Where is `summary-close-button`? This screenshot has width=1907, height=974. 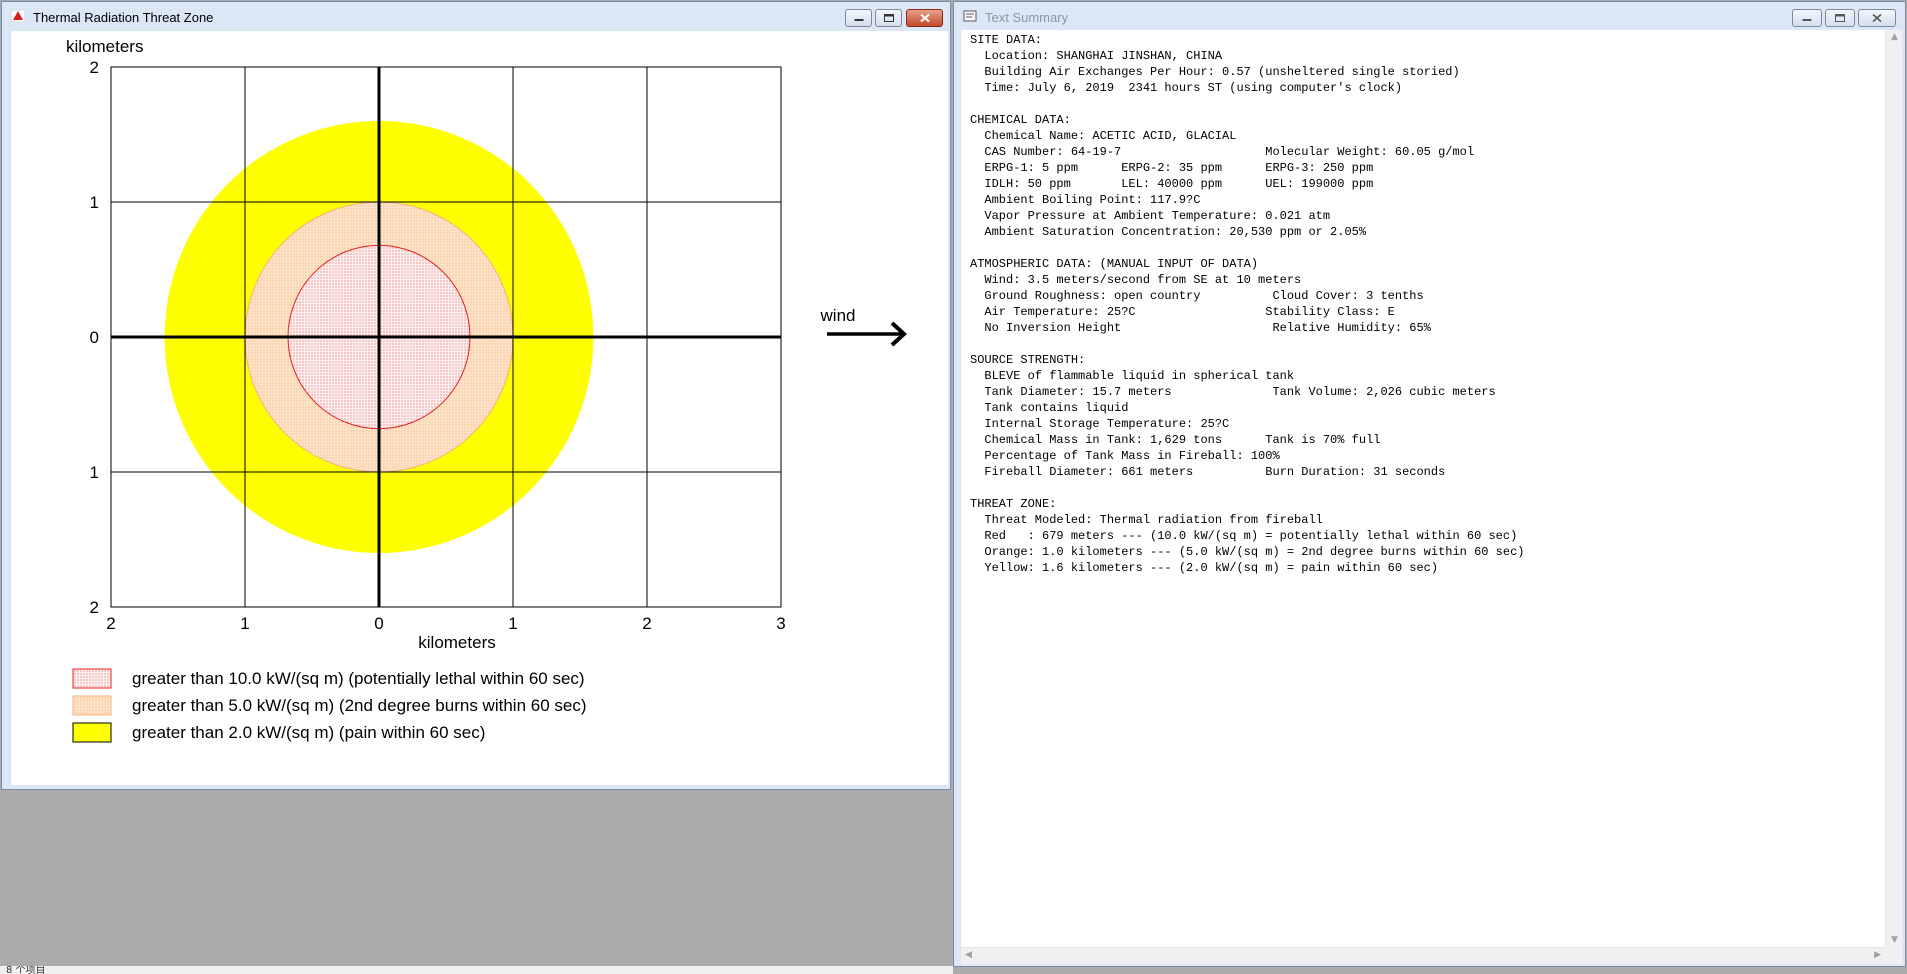 summary-close-button is located at coordinates (1877, 18).